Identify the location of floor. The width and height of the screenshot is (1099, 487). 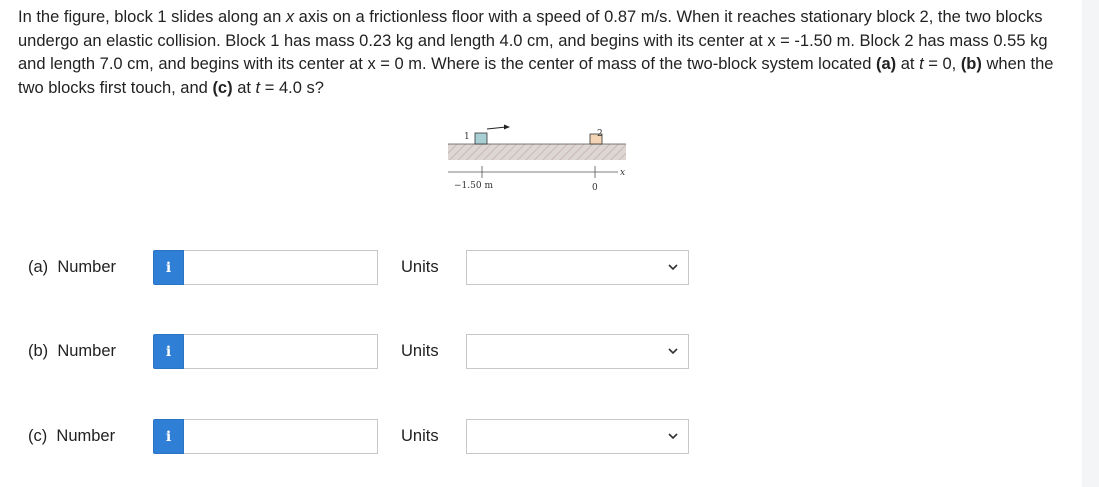
(537, 152).